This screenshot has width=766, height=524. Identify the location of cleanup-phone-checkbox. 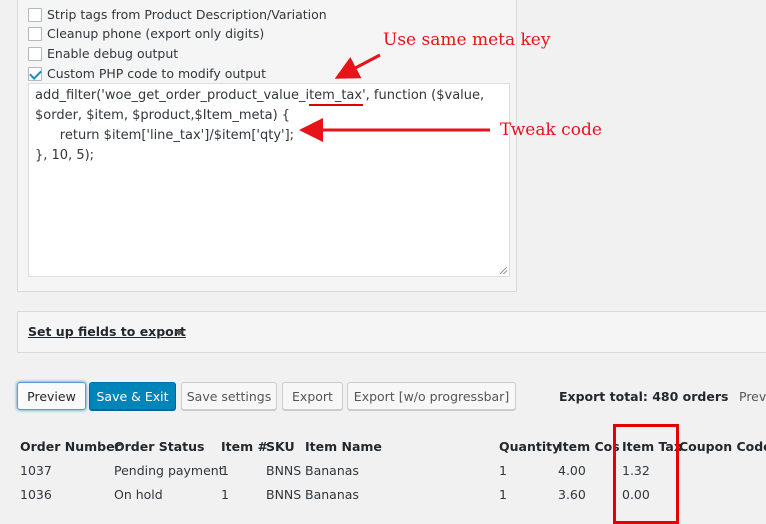
(35, 33).